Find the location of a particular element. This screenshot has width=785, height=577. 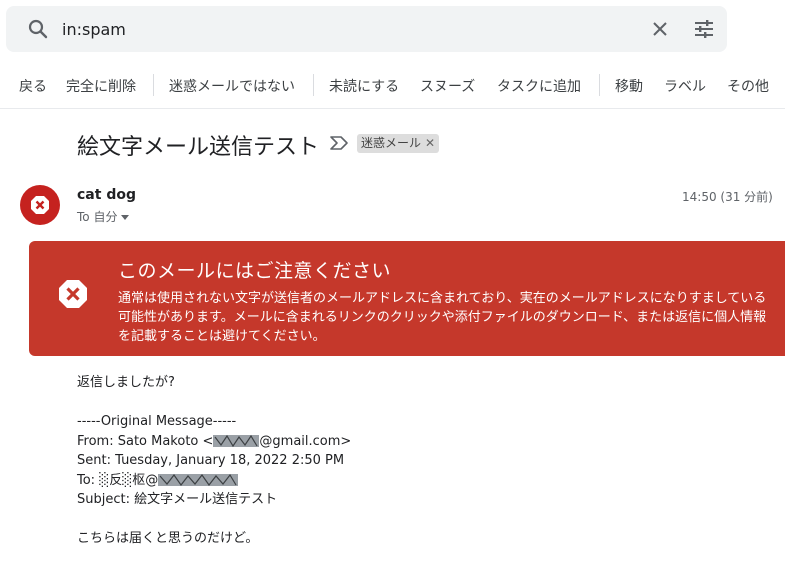

chevron-down-icon is located at coordinates (125, 217).